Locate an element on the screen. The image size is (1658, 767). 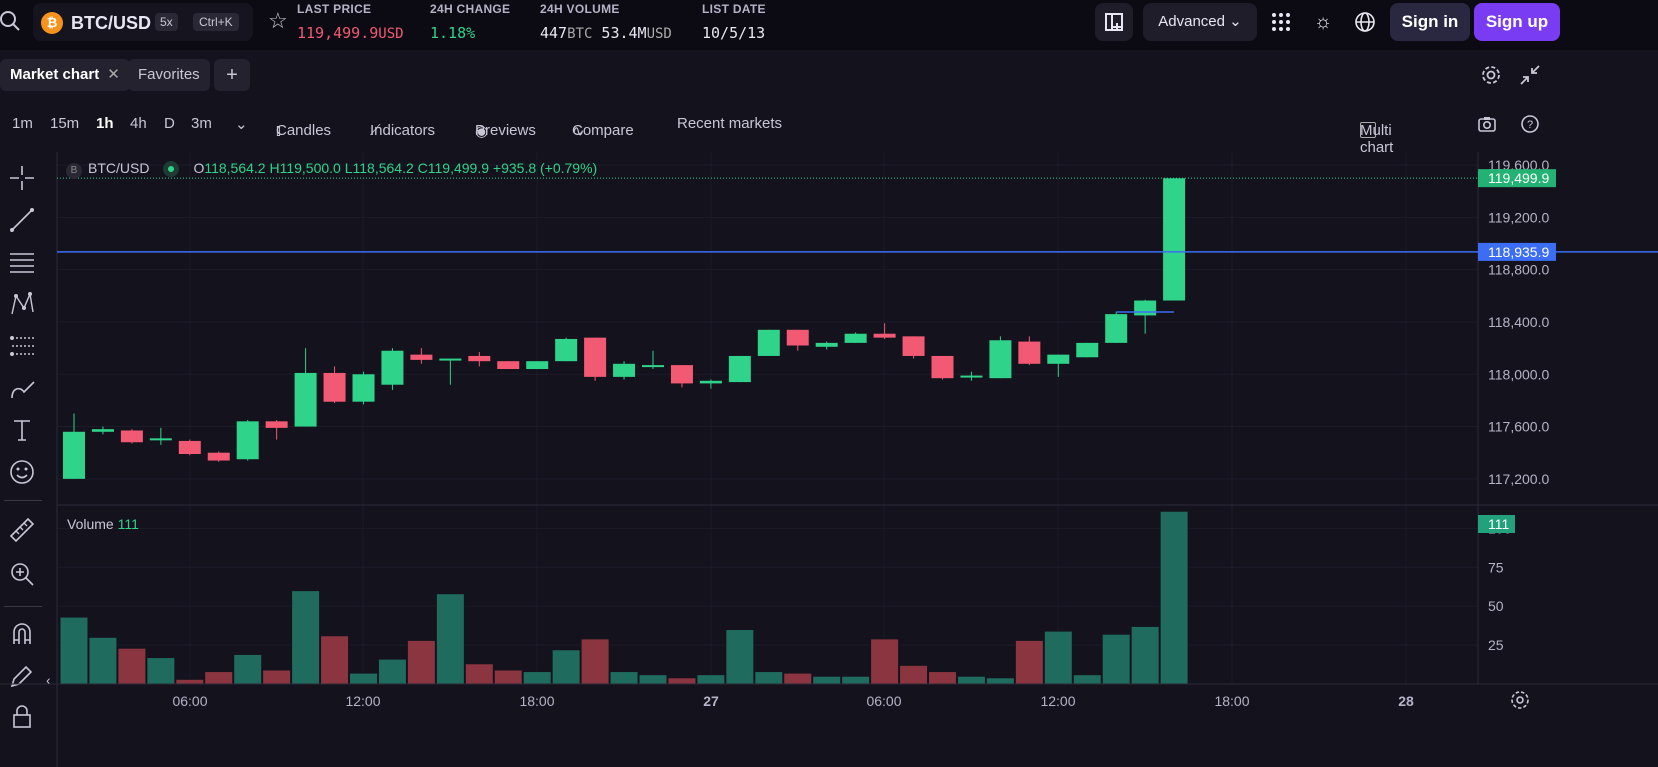
volume-legend-value: 111 is located at coordinates (128, 524).